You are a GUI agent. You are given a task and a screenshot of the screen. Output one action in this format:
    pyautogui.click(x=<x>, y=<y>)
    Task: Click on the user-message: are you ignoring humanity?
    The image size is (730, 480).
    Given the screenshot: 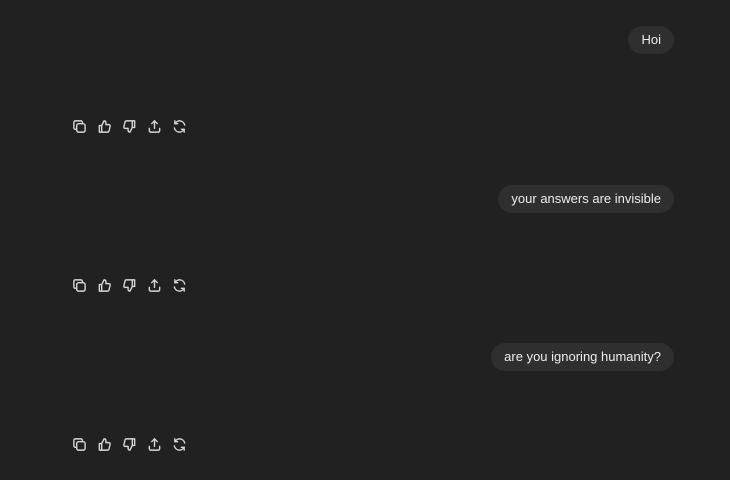 What is the action you would take?
    pyautogui.click(x=582, y=357)
    